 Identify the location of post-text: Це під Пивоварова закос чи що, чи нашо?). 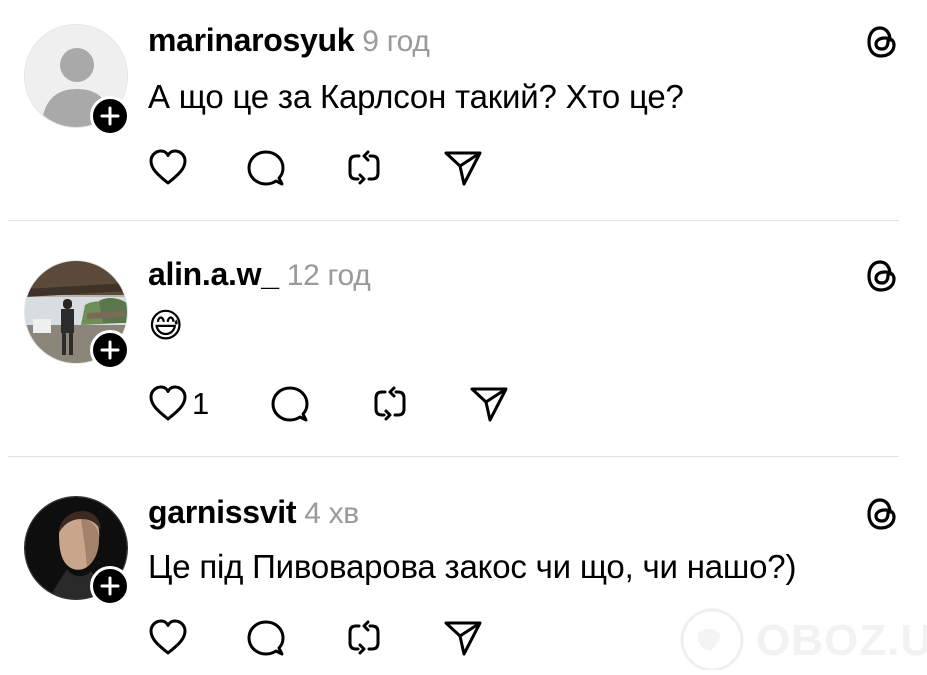
(472, 566).